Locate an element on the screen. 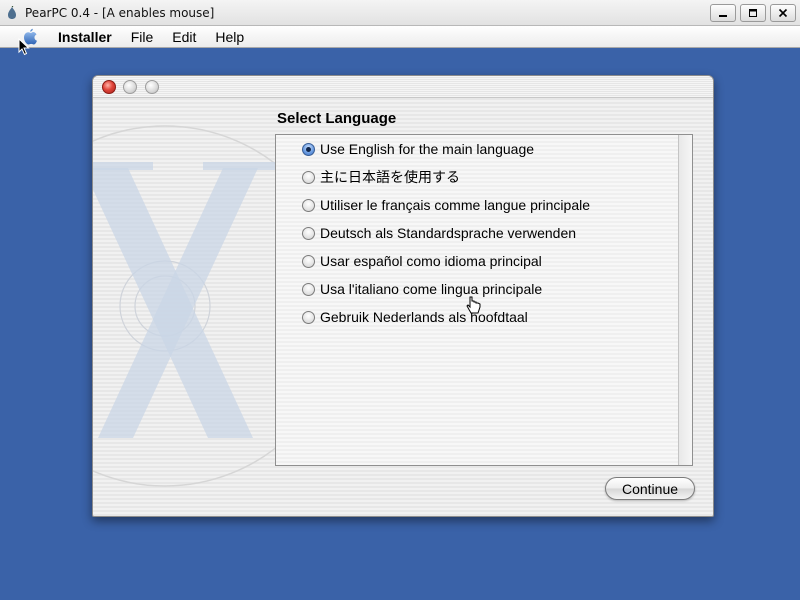 Image resolution: width=800 pixels, height=600 pixels. restore-button is located at coordinates (753, 13).